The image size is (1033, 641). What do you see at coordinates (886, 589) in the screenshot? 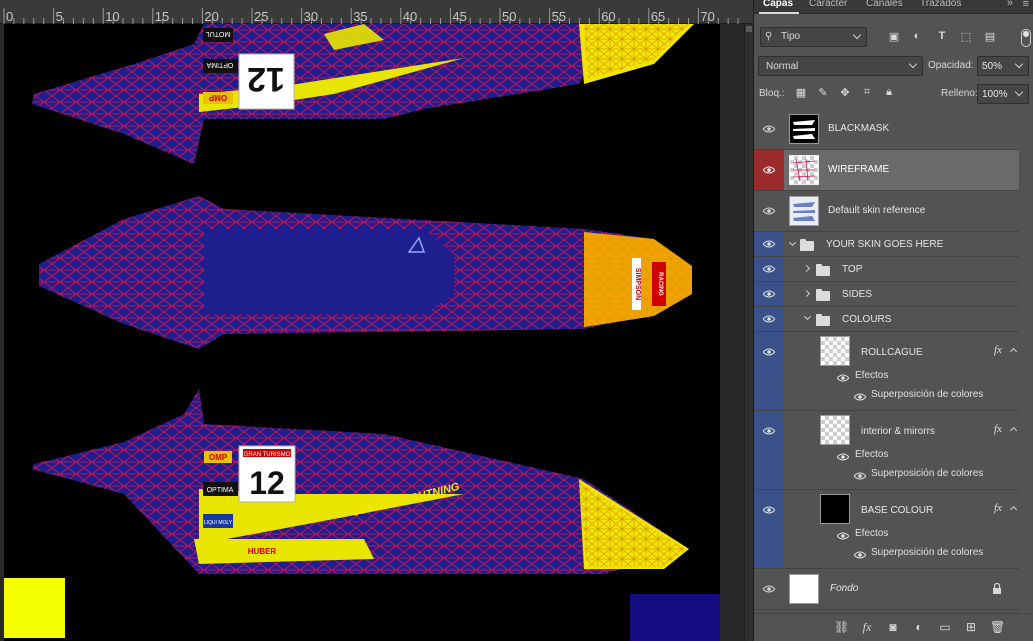
I see `layer-fondo: Fondo` at bounding box center [886, 589].